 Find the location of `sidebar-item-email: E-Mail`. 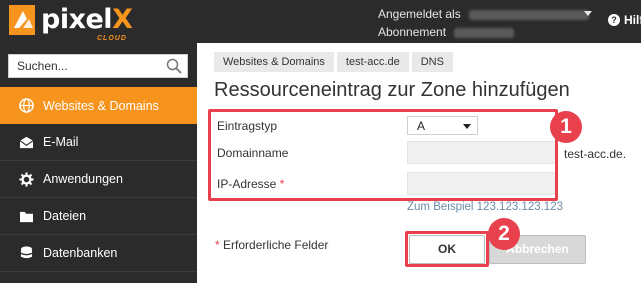

sidebar-item-email: E-Mail is located at coordinates (98, 142).